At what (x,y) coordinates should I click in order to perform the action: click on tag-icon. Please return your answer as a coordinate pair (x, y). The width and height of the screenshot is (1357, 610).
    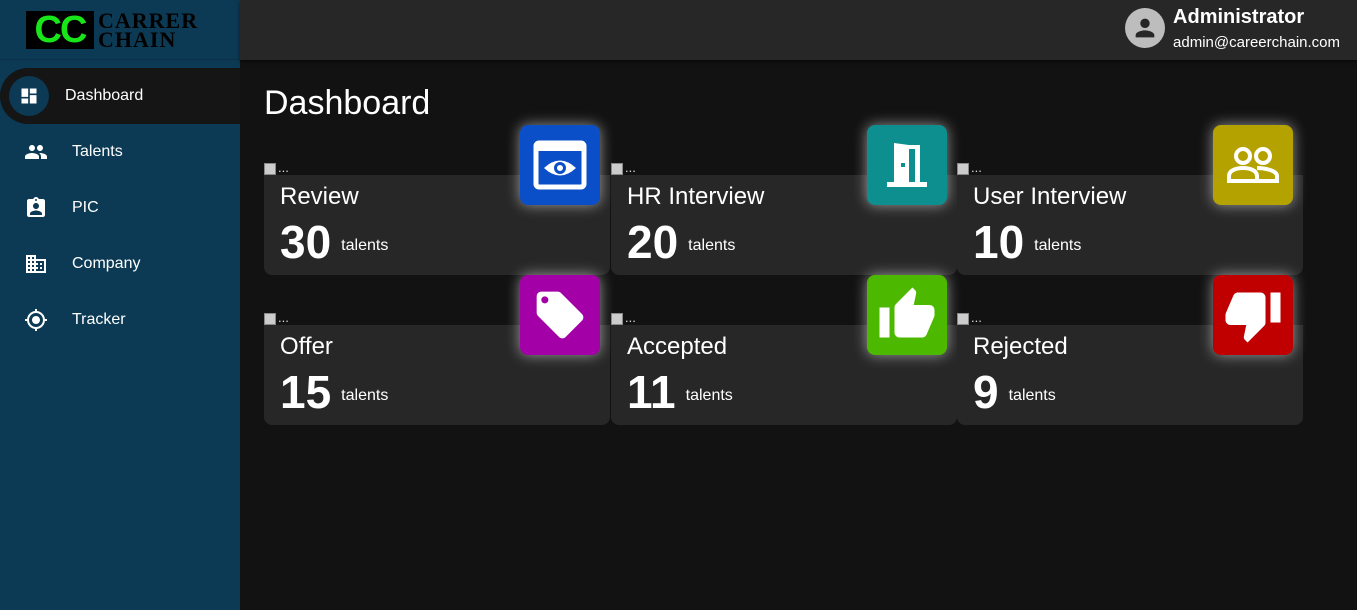
    Looking at the image, I should click on (560, 315).